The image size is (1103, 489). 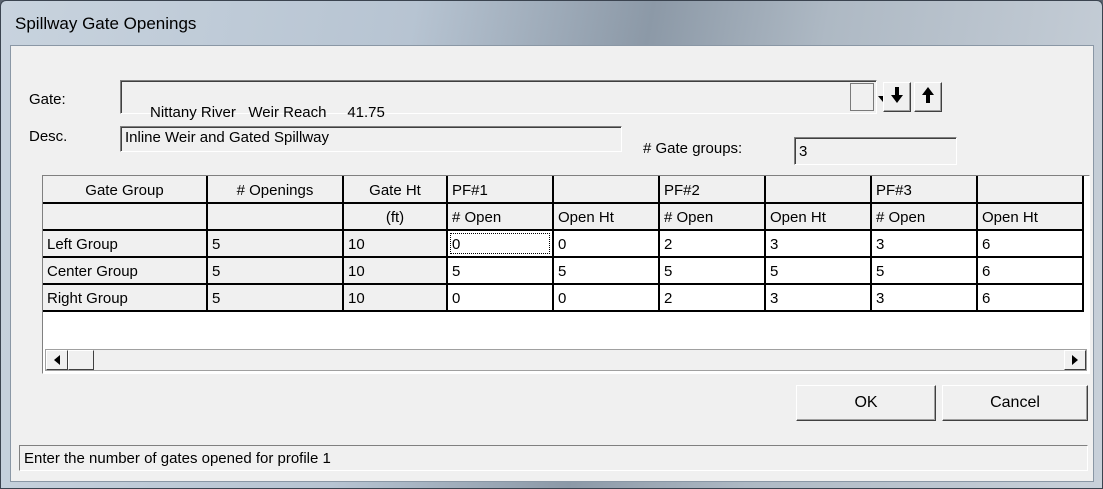 I want to click on scroll-left-button, so click(x=57, y=360).